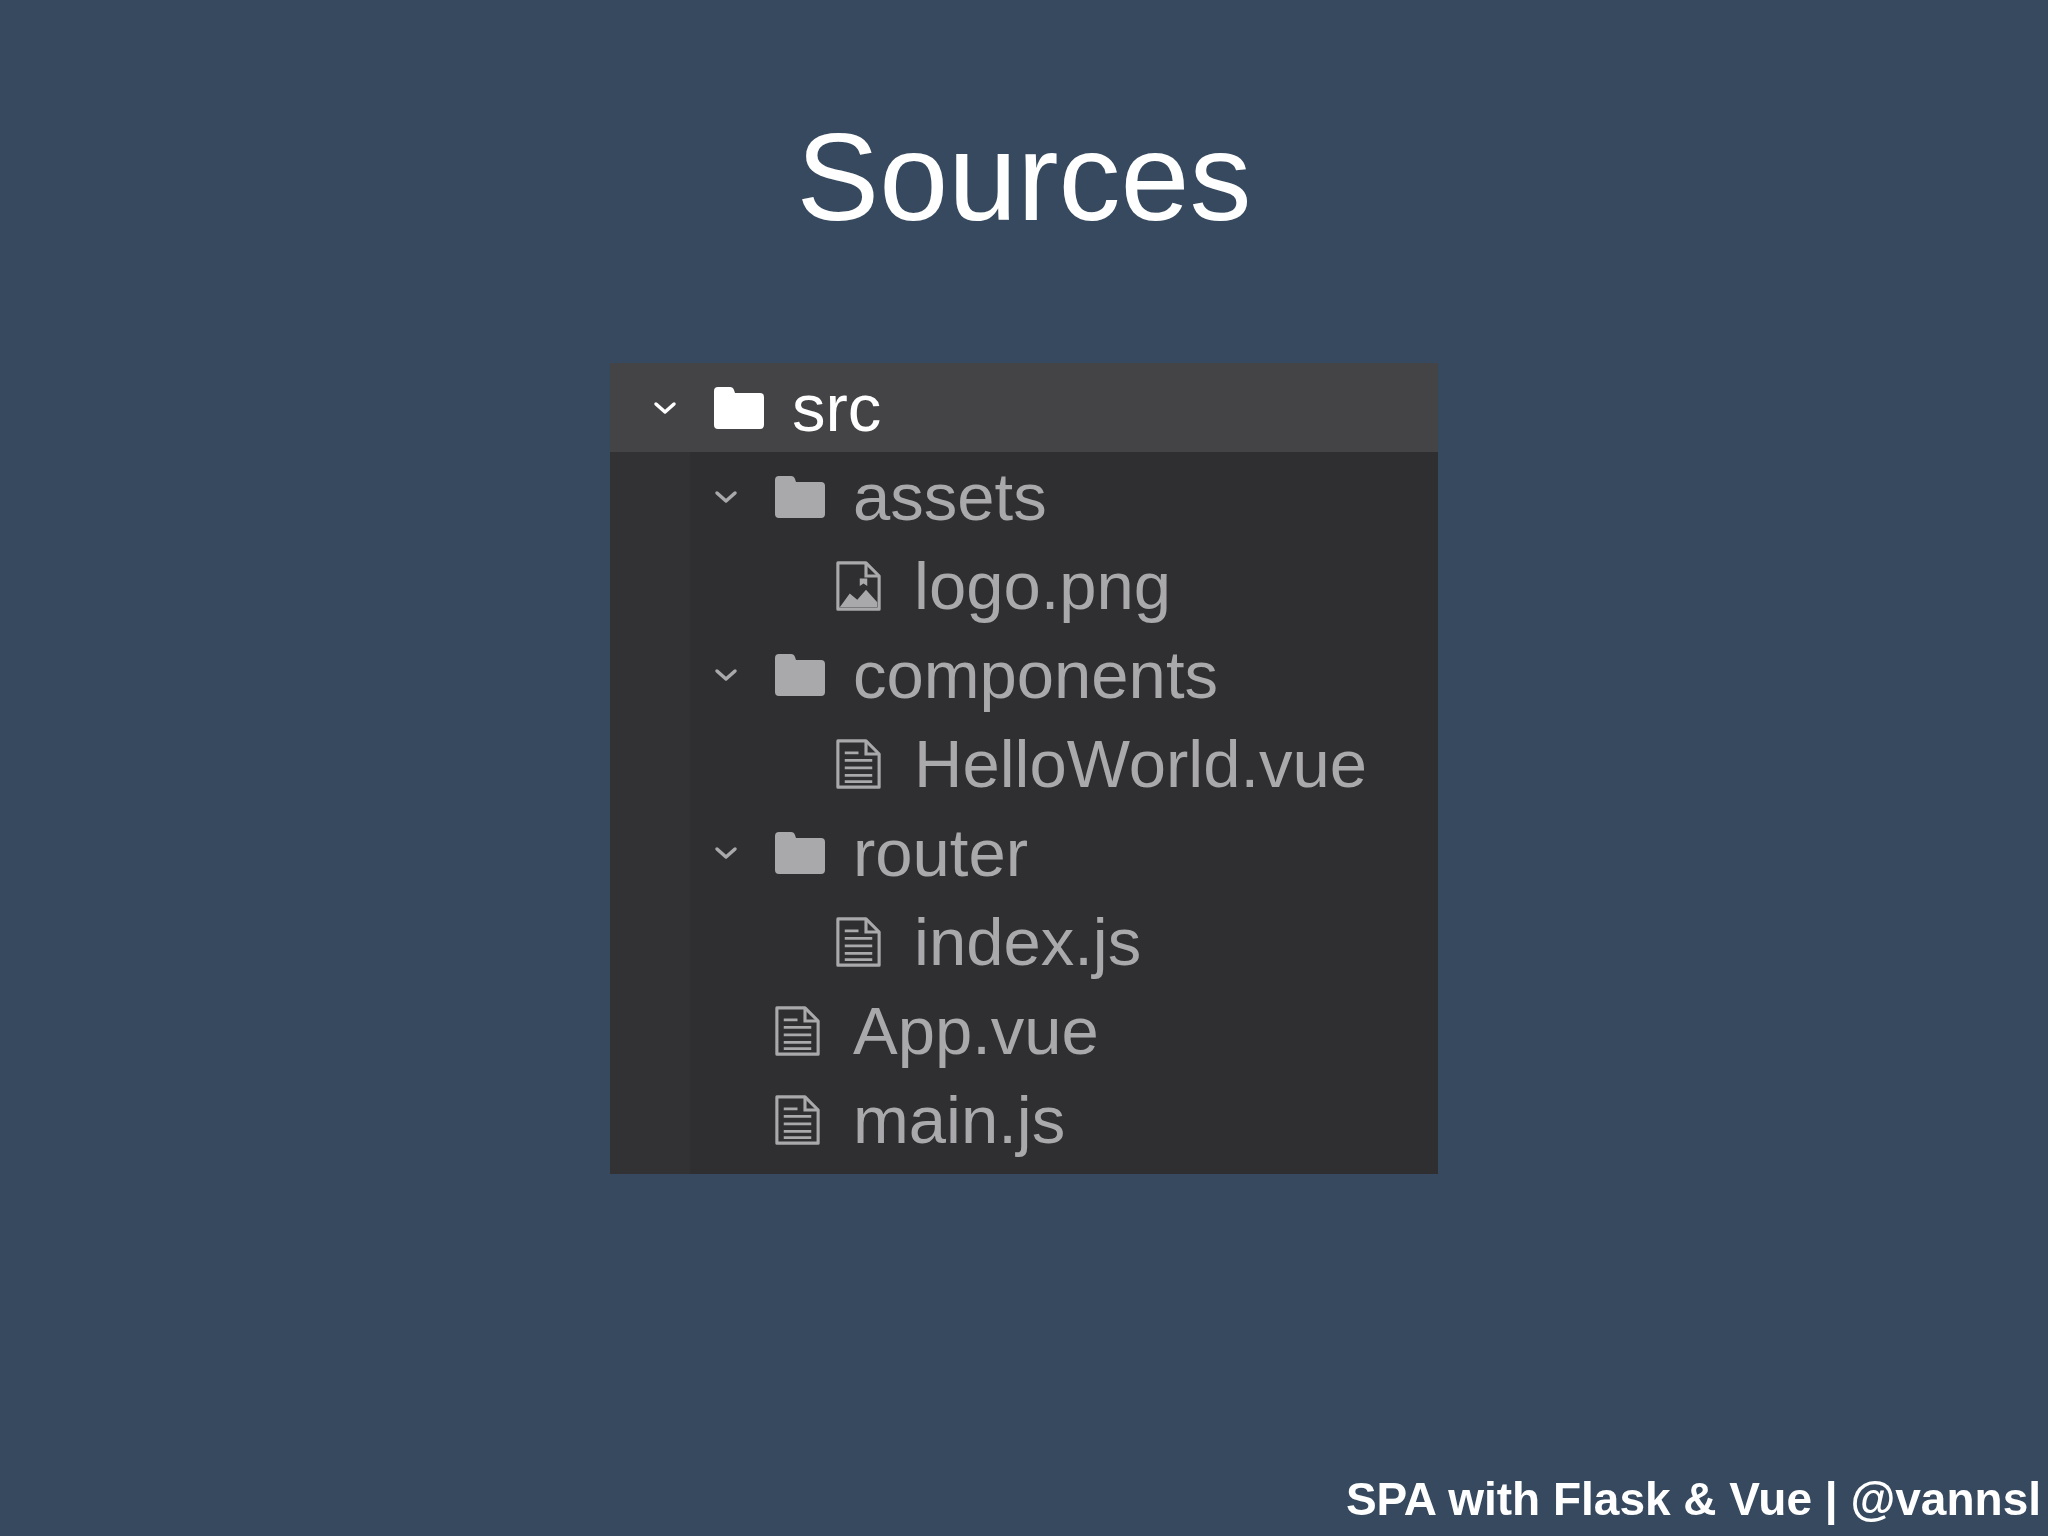 This screenshot has height=1536, width=2048. I want to click on tree-item: logo.png, so click(1024, 585).